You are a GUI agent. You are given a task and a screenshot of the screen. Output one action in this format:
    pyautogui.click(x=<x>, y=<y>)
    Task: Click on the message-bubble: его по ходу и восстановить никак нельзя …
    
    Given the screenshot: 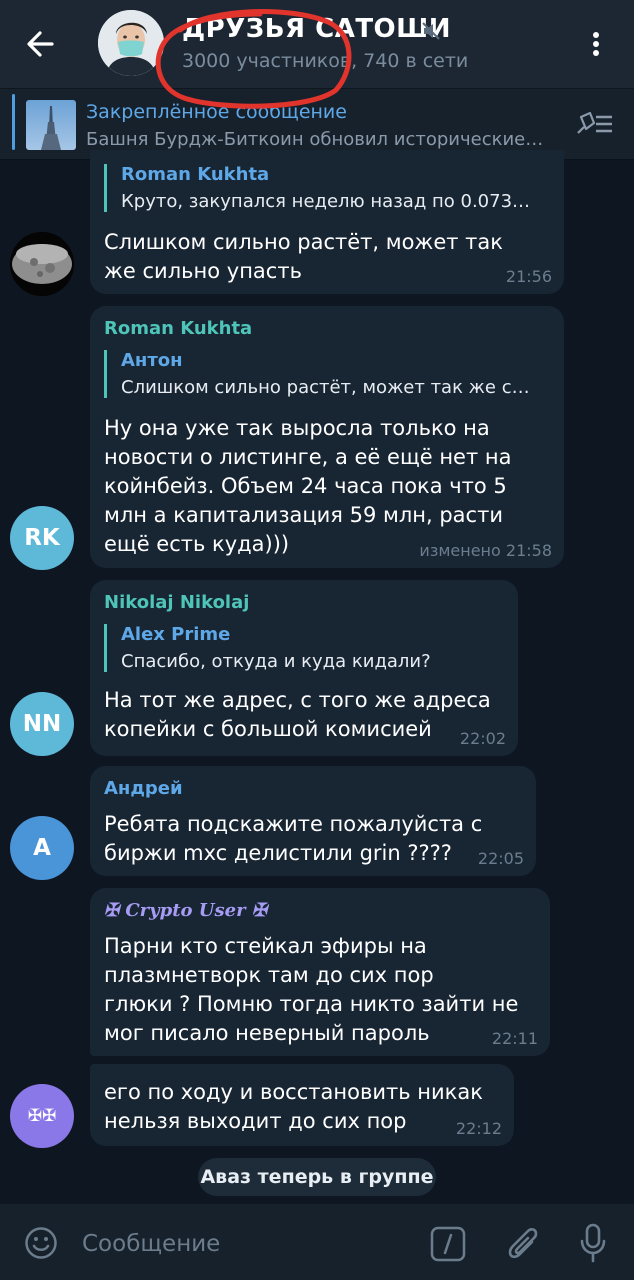 What is the action you would take?
    pyautogui.click(x=302, y=1105)
    